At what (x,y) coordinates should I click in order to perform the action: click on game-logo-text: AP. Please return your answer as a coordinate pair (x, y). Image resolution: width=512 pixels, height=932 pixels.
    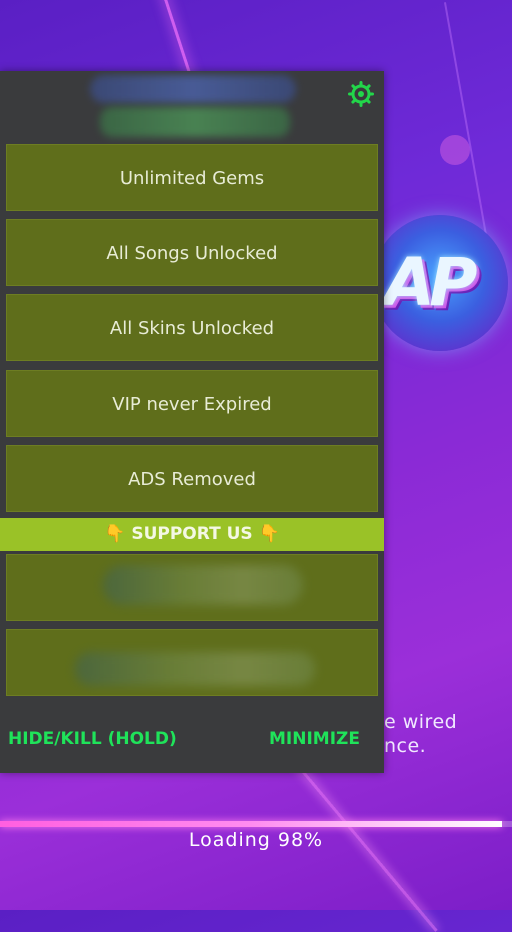
    Looking at the image, I should click on (430, 282).